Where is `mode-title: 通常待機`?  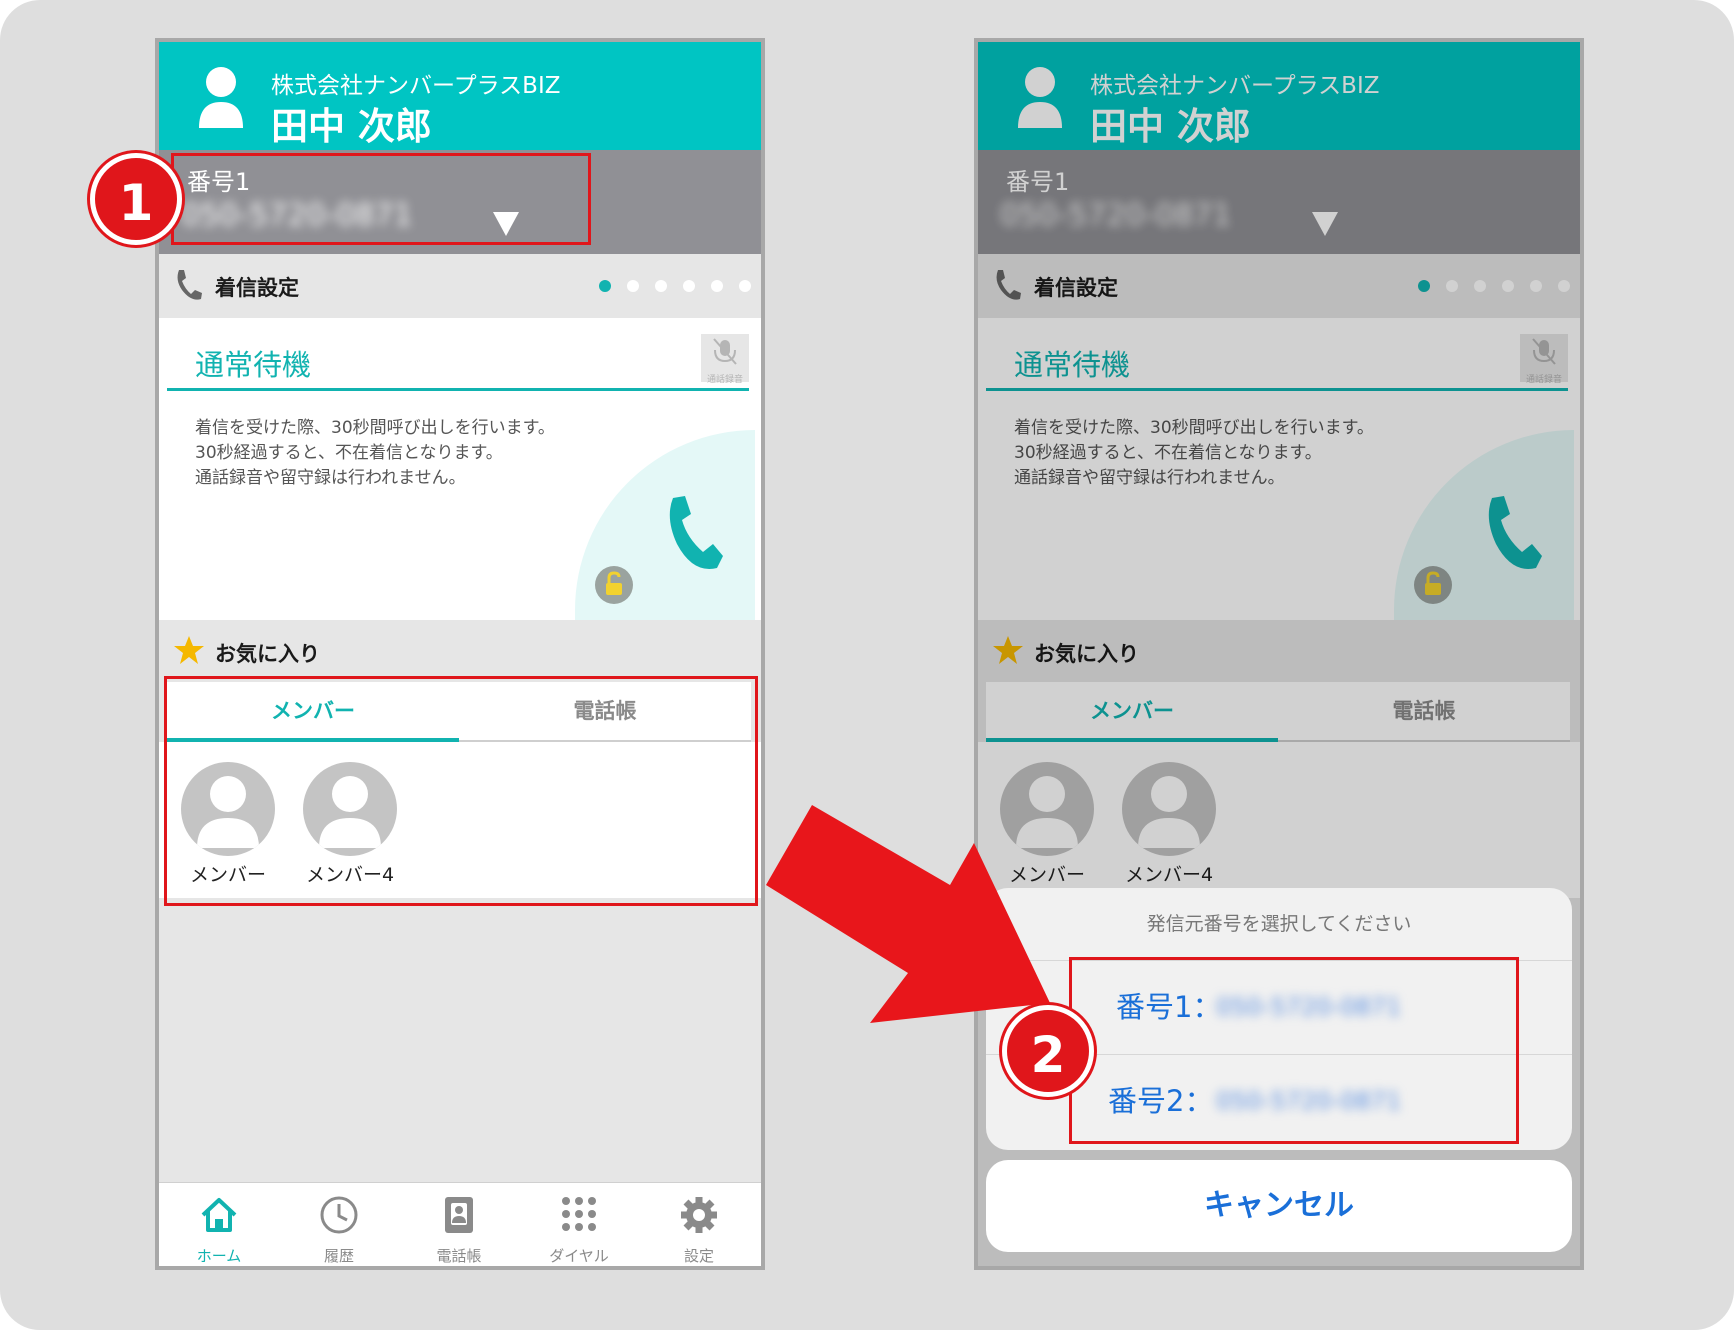
mode-title: 通常待機 is located at coordinates (253, 365).